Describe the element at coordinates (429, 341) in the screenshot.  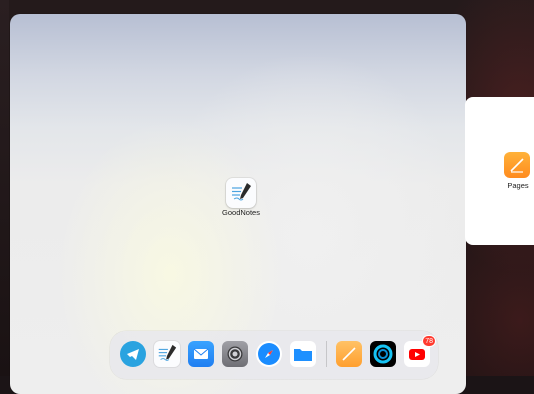
I see `notification-badge: 78` at that location.